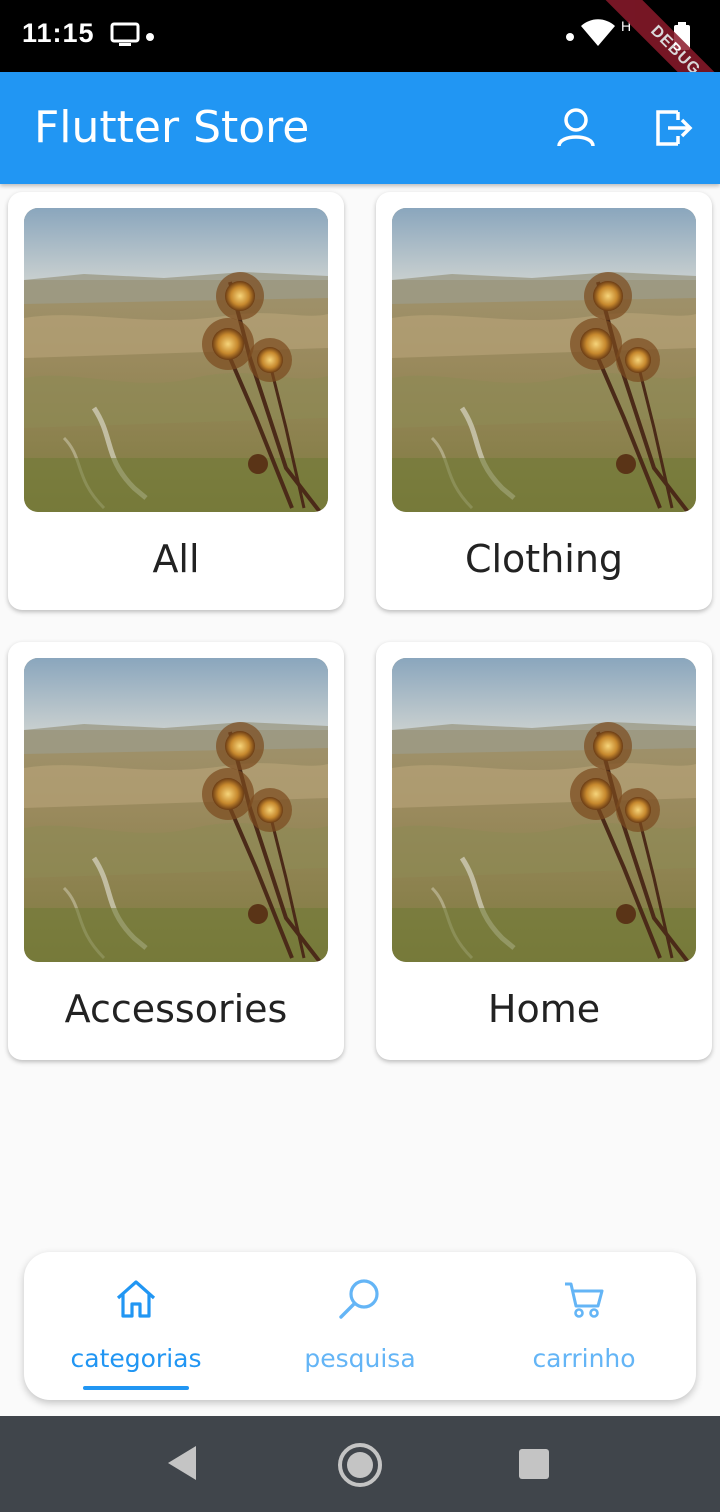  I want to click on battery-icon, so click(682, 36).